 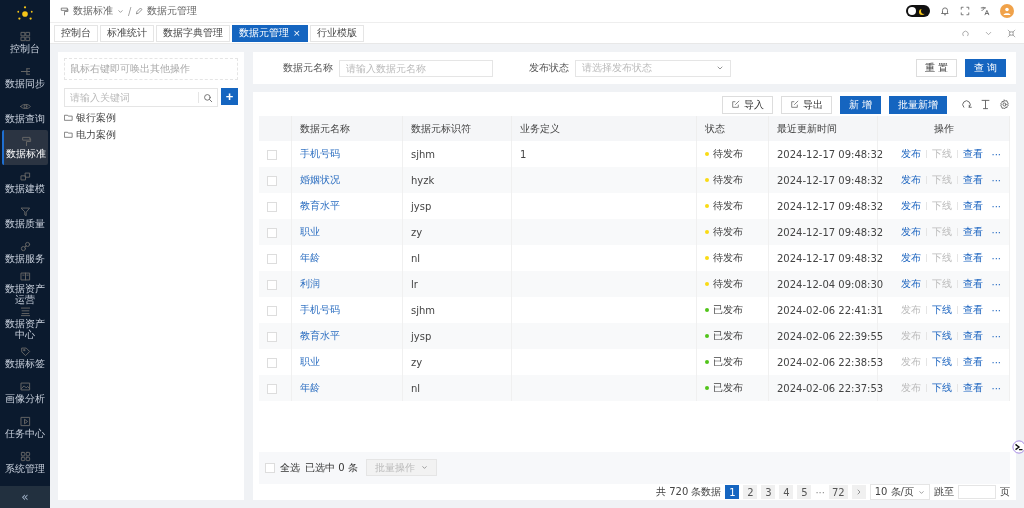 I want to click on sidebar-item: 数据标签, so click(x=25, y=357).